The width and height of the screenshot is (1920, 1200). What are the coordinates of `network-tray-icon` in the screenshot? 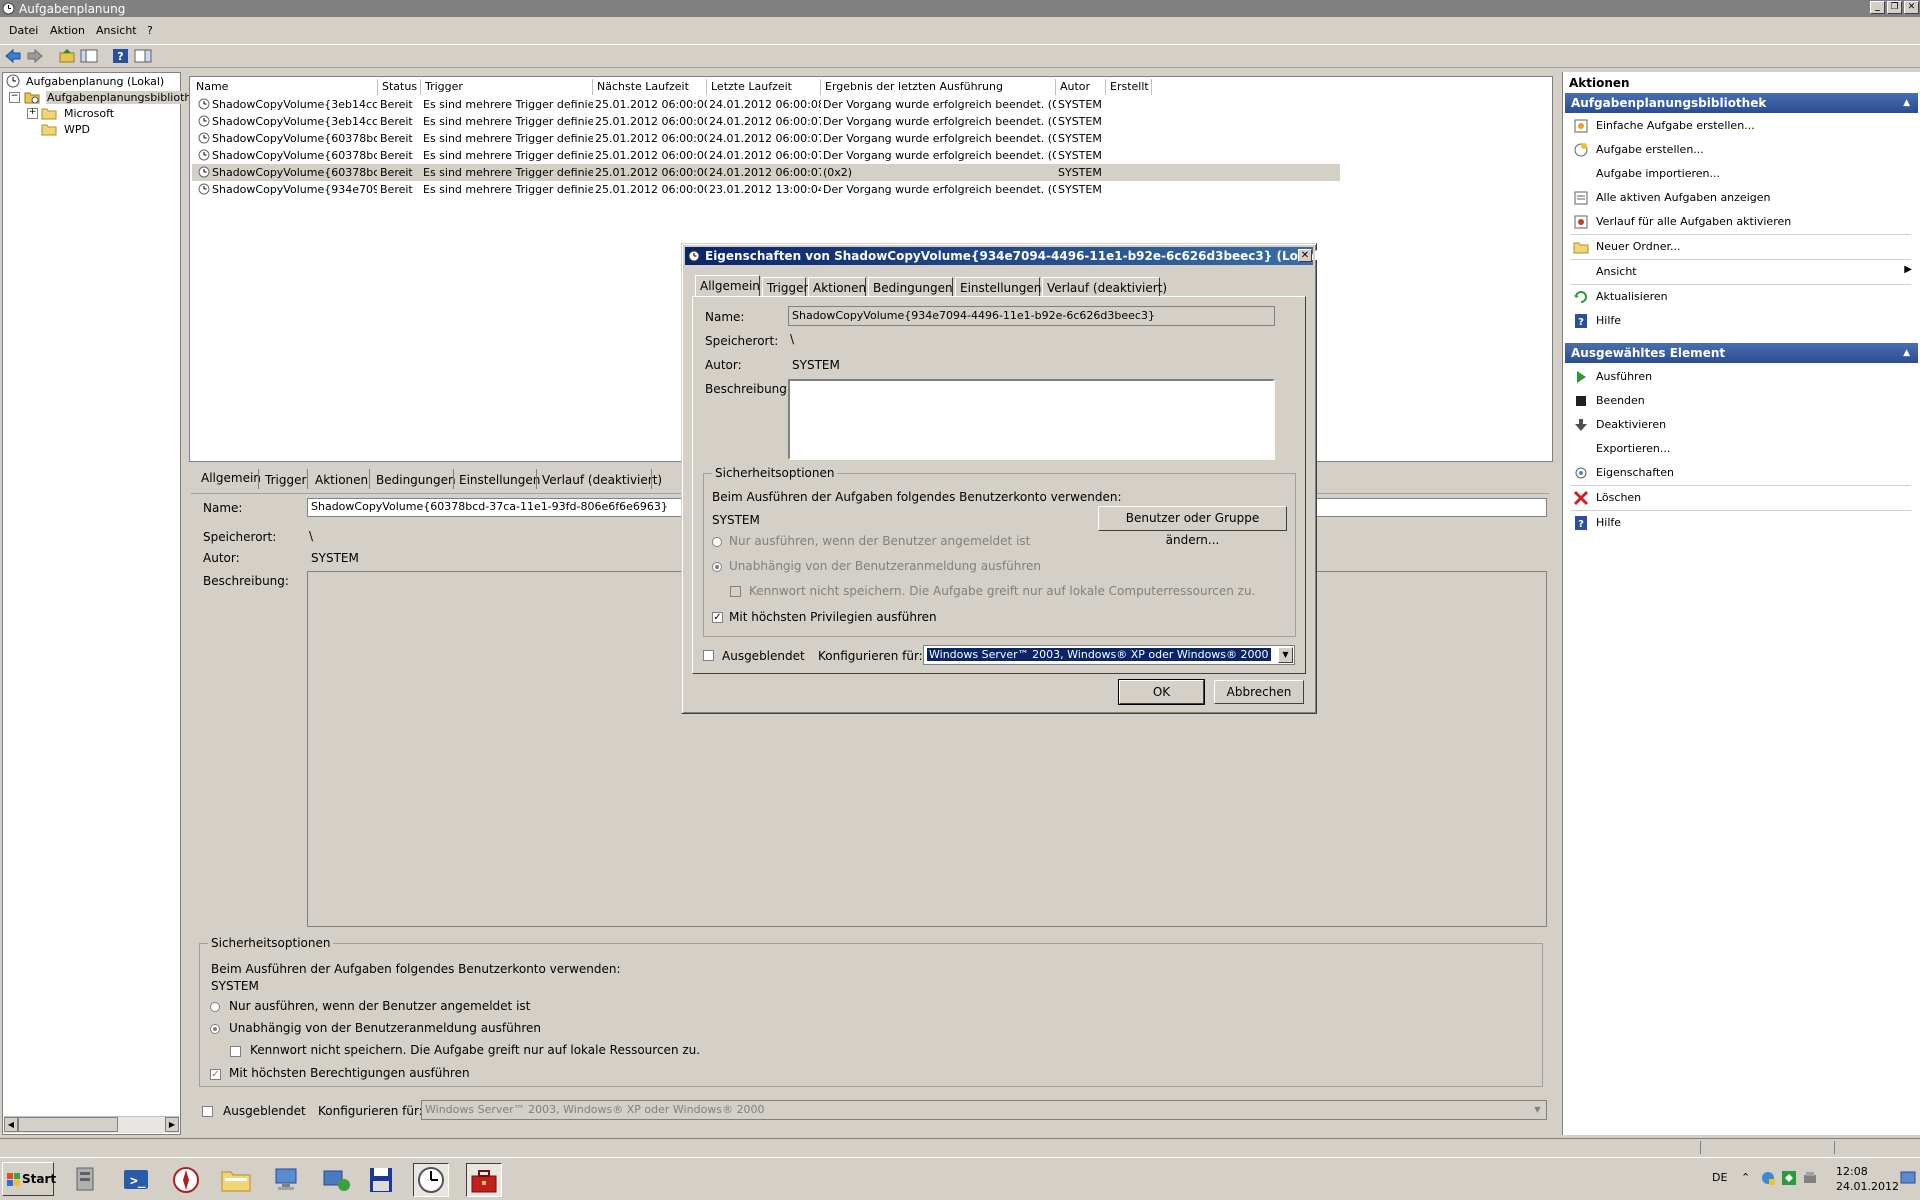 It's located at (1768, 1178).